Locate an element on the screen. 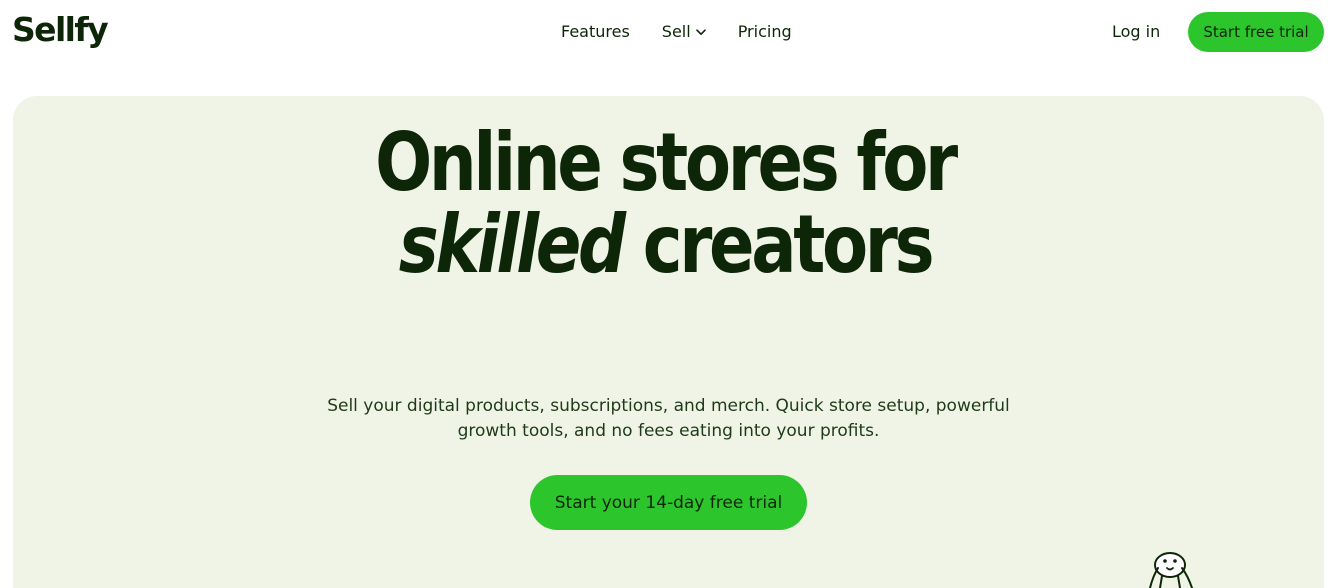 This screenshot has height=588, width=1330. nav-item-label: Pricing is located at coordinates (764, 31).